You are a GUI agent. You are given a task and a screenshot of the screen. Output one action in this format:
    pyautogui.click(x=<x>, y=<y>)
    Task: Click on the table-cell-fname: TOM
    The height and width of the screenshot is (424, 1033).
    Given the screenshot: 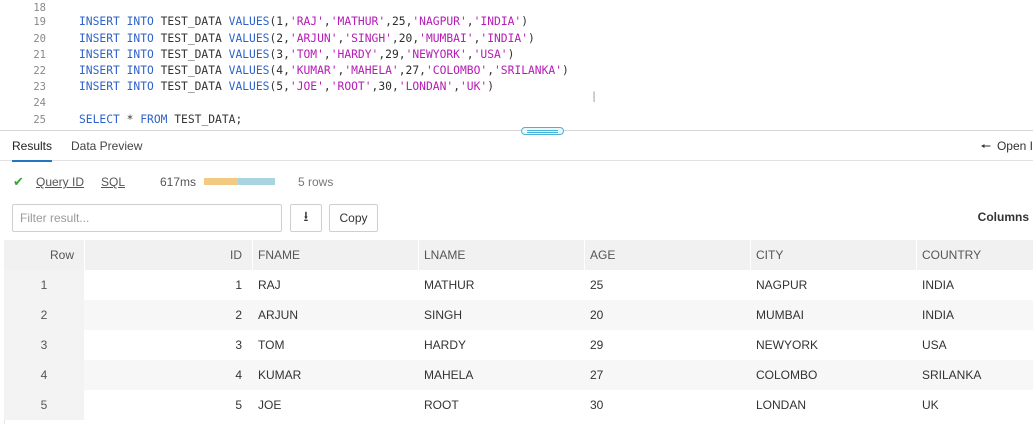 What is the action you would take?
    pyautogui.click(x=335, y=345)
    